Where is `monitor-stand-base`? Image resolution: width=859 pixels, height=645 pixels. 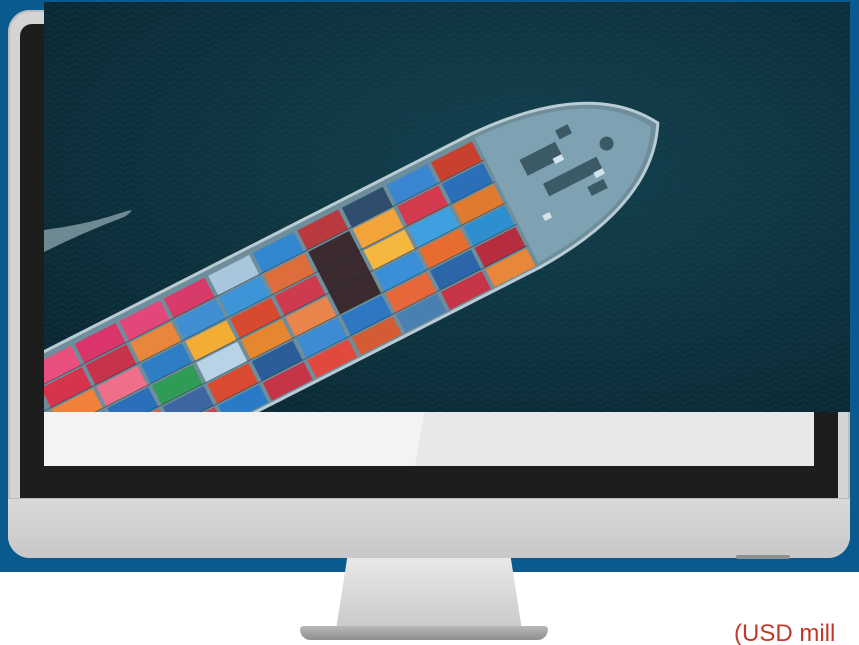
monitor-stand-base is located at coordinates (424, 633).